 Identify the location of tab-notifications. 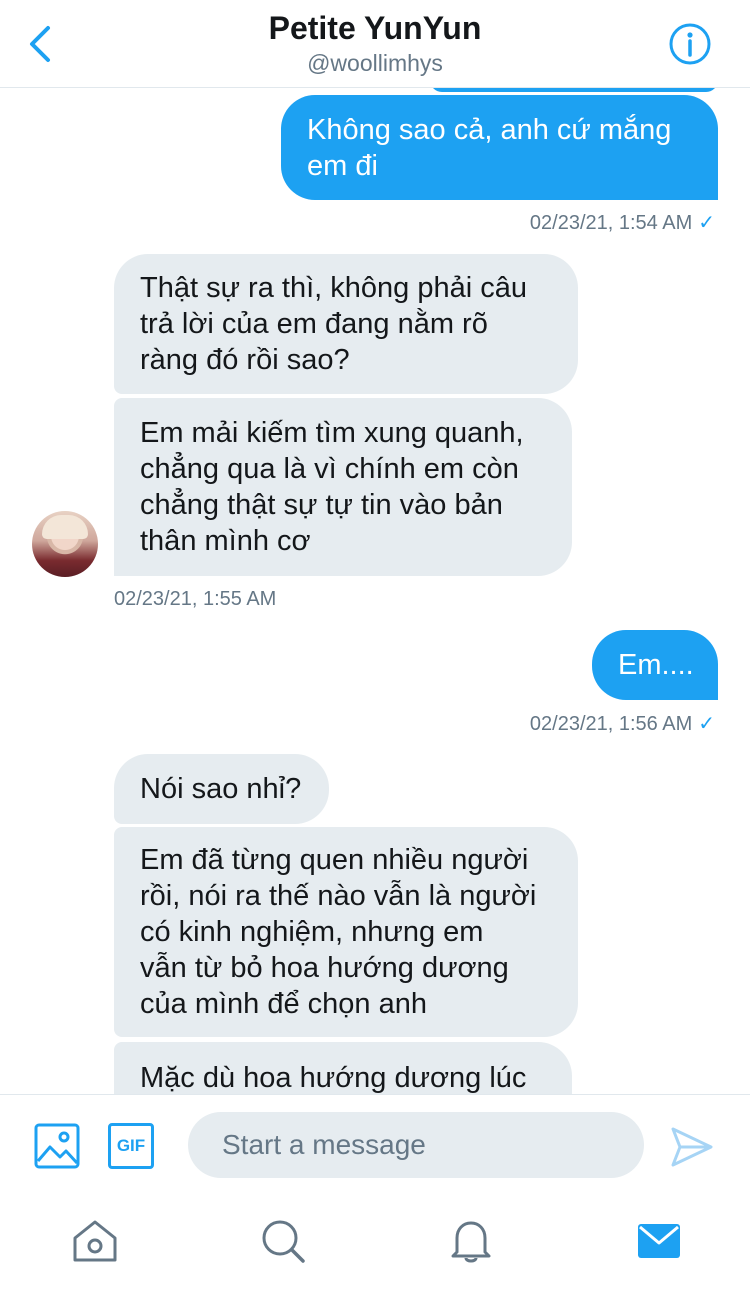
(471, 1241).